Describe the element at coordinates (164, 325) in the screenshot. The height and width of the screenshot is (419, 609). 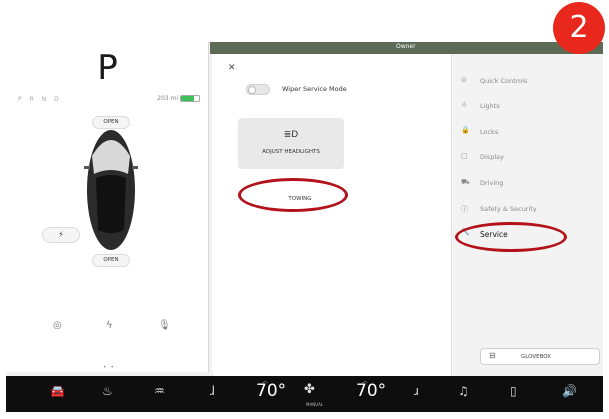
I see `microphone-icon: 🎙` at that location.